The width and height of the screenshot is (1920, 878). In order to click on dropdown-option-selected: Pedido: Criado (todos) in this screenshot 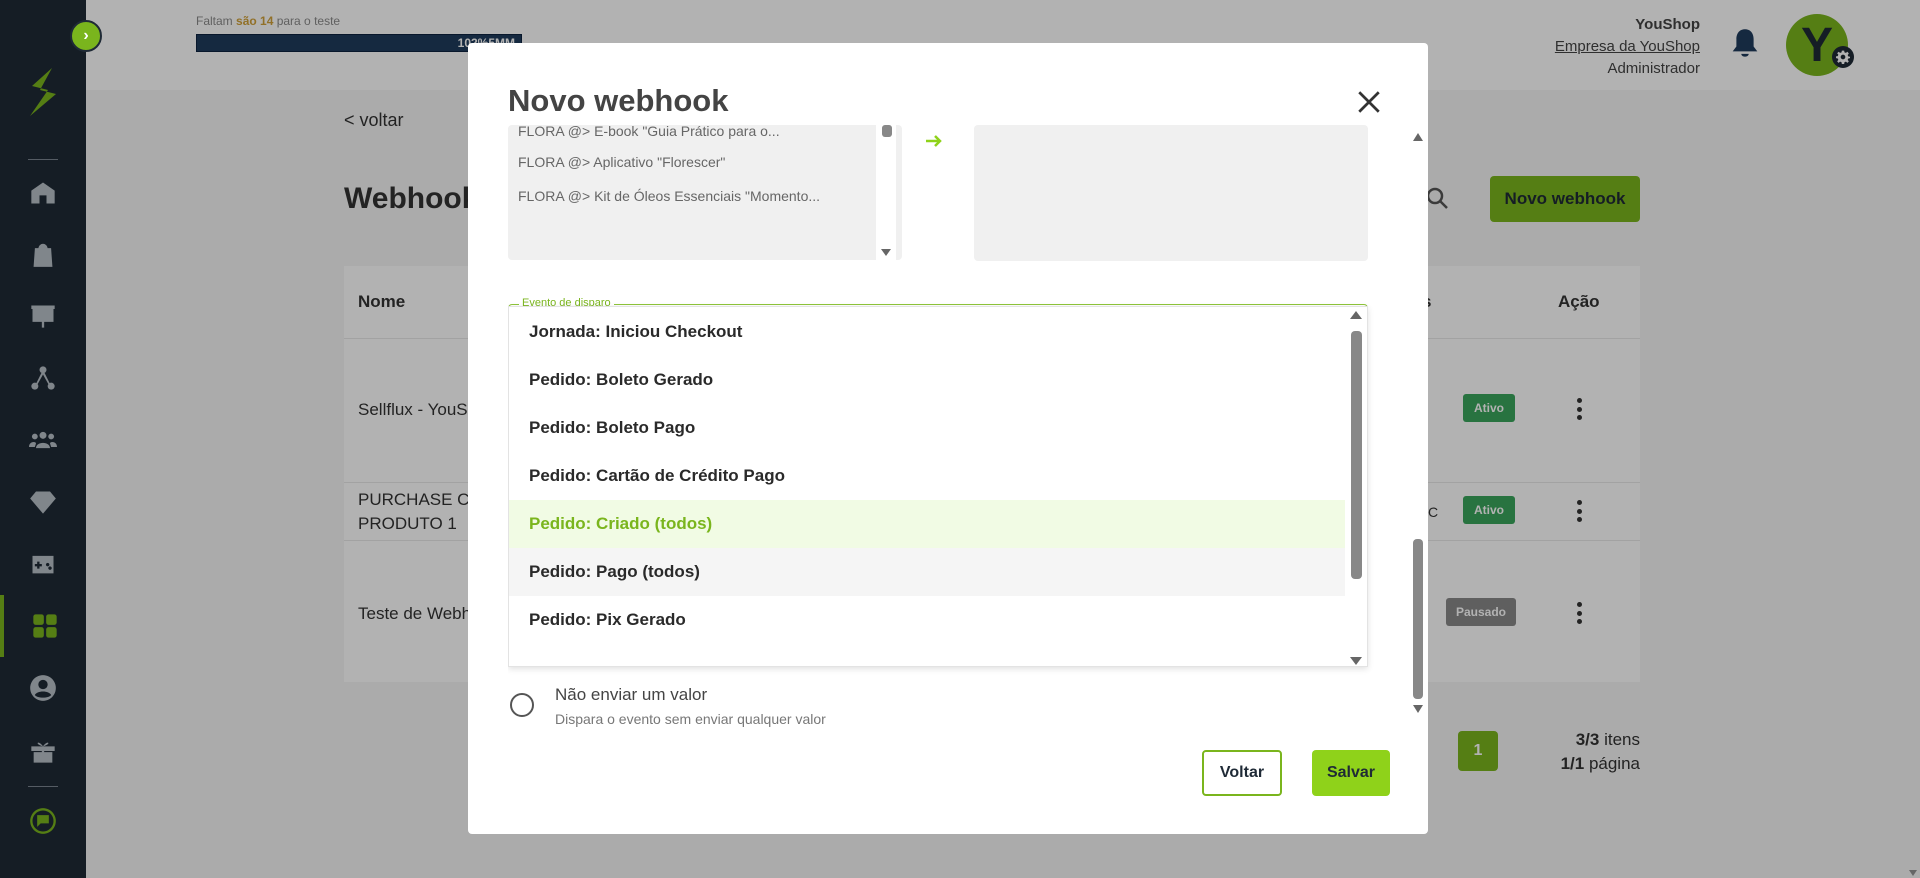, I will do `click(927, 524)`.